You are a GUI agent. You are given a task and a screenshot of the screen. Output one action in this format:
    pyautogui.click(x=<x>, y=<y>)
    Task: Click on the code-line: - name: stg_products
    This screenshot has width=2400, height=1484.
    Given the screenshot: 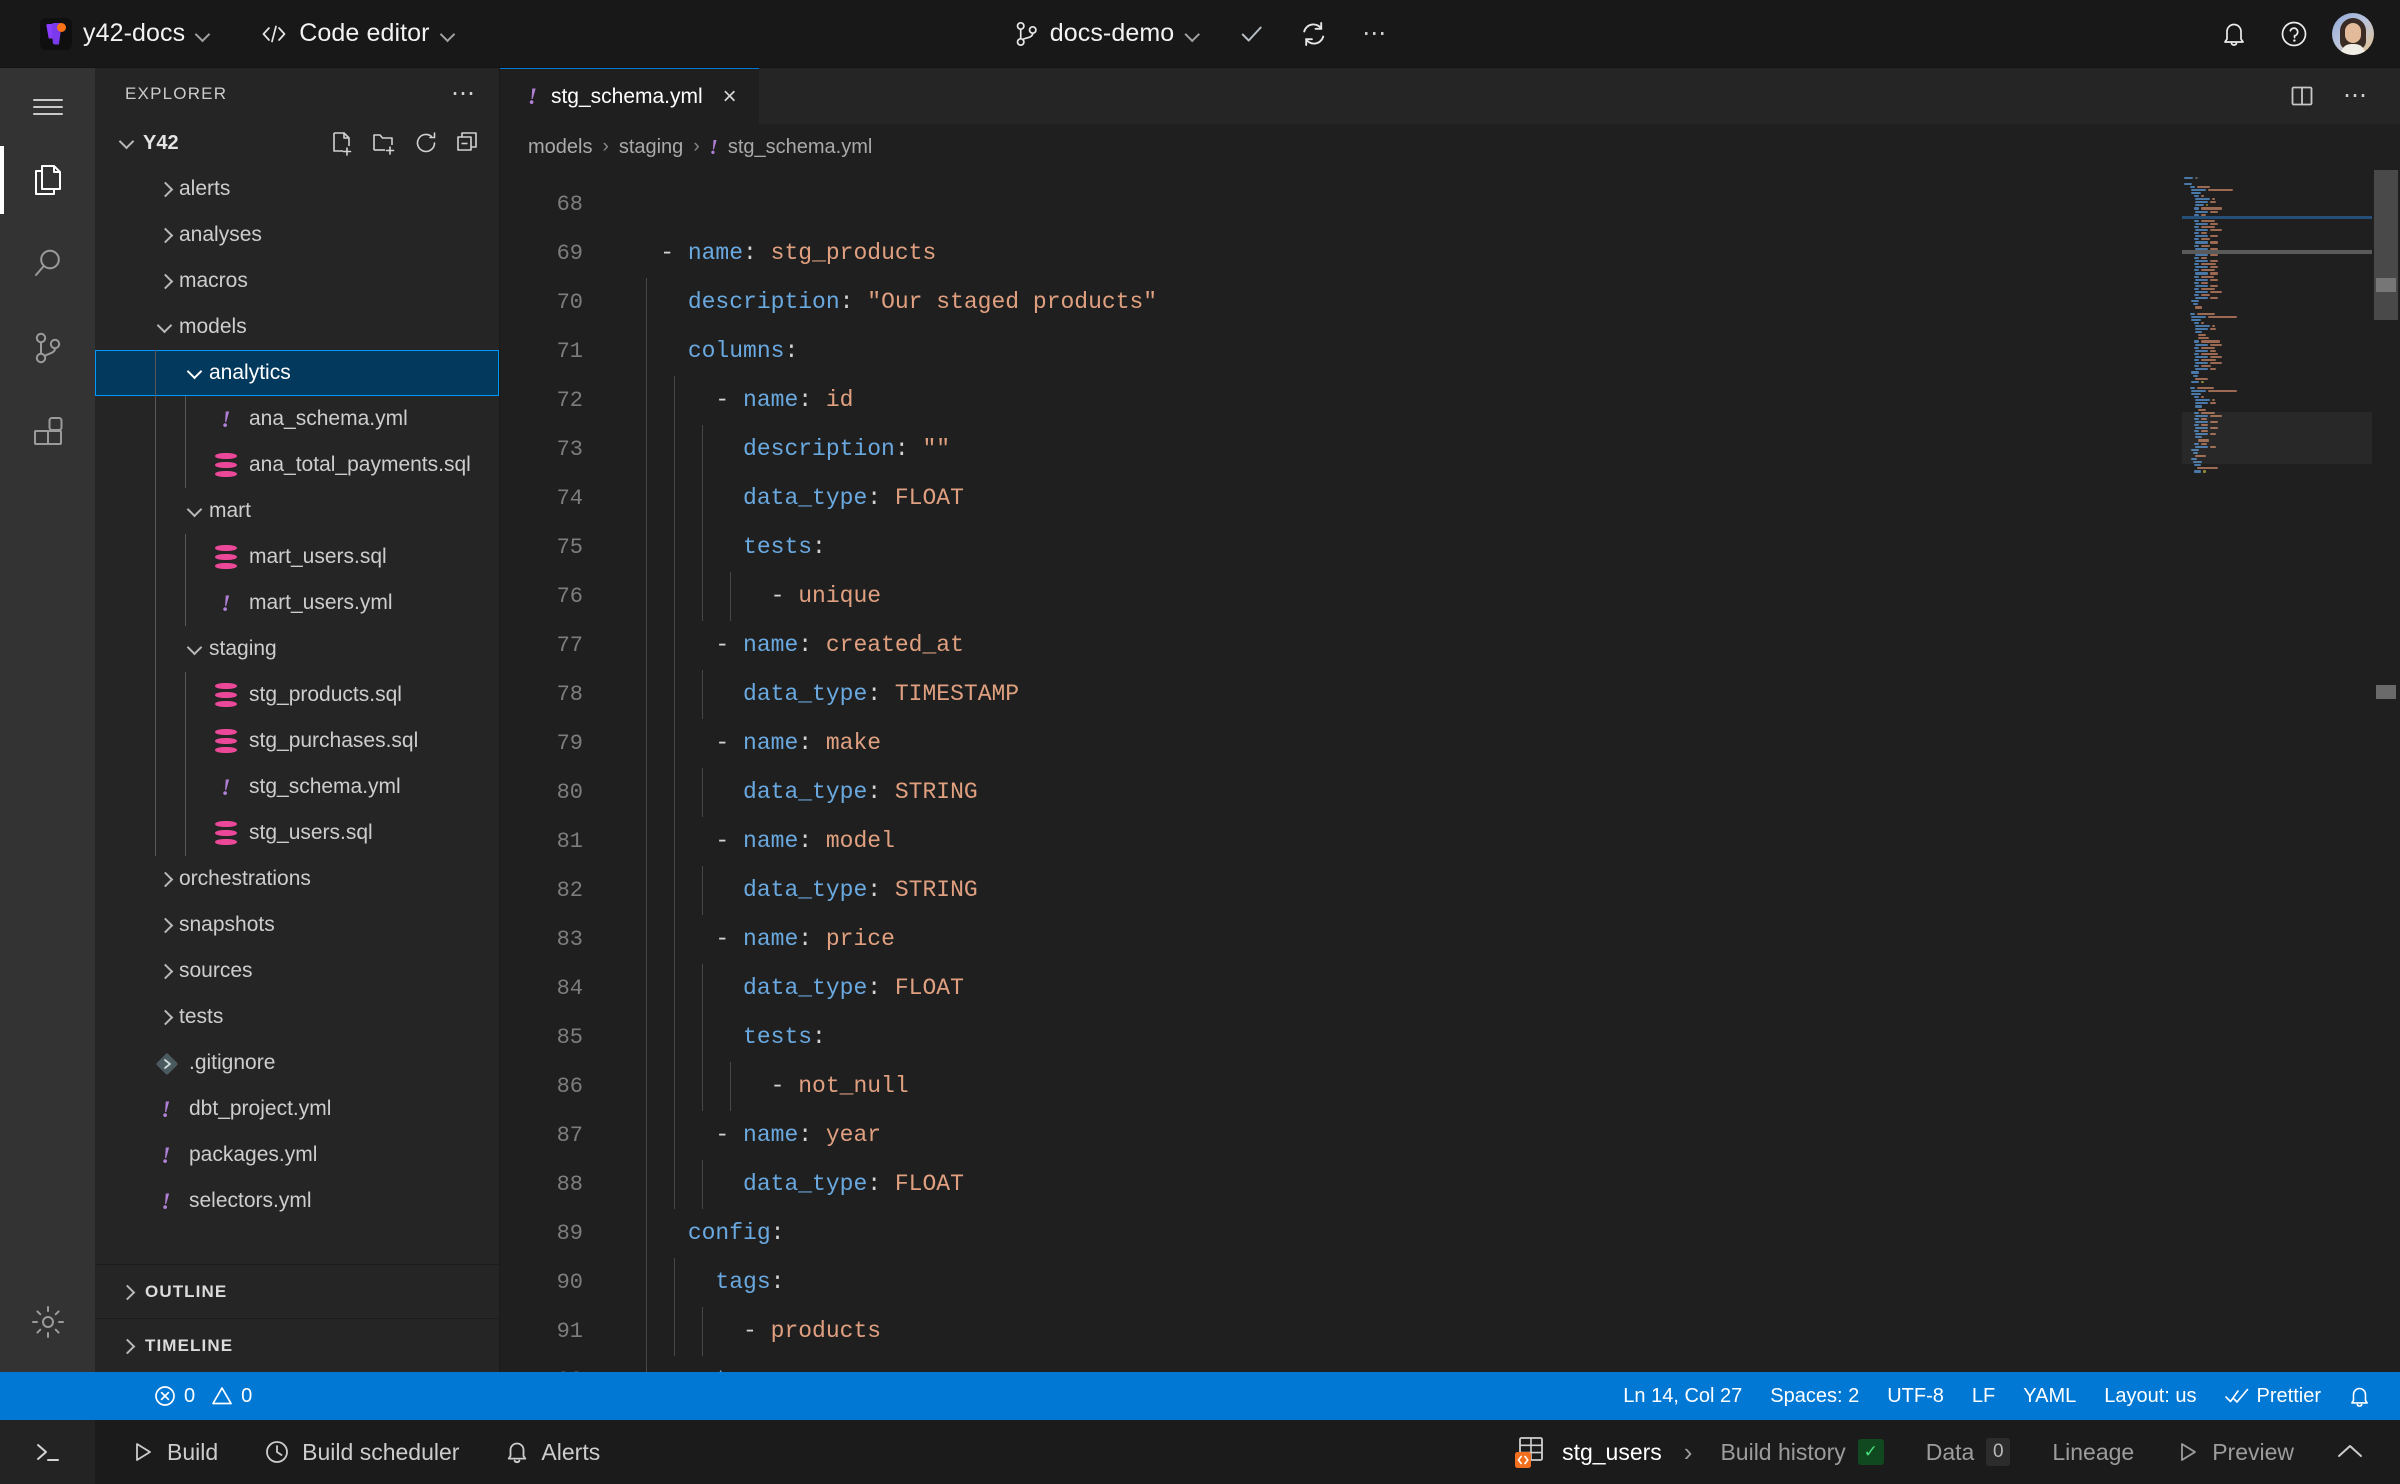 What is the action you would take?
    pyautogui.click(x=1502, y=253)
    